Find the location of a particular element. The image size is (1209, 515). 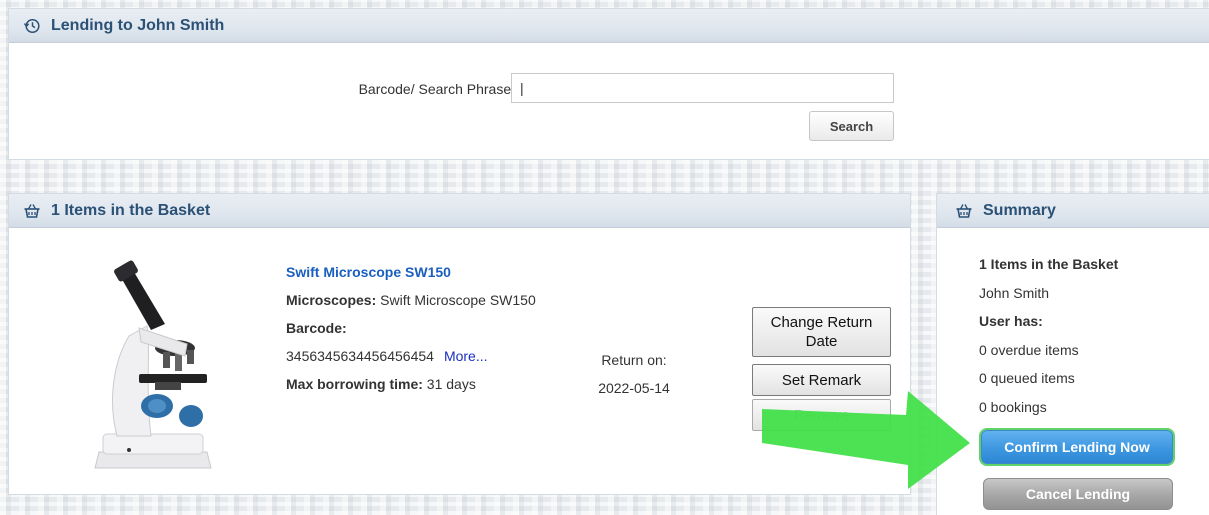

item-details: Swift Microscope SW150 Microscopes is located at coordinates (416, 328).